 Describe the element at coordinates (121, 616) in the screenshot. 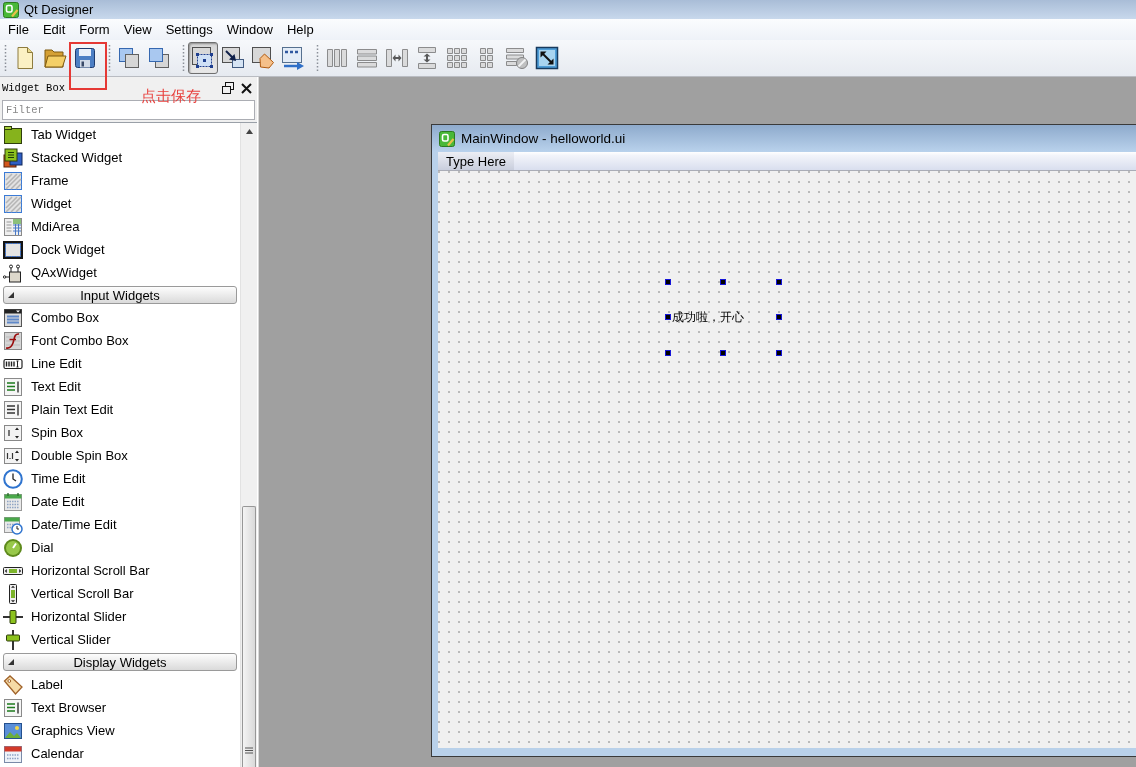

I see `widget-list-item: Horizontal Slider` at that location.